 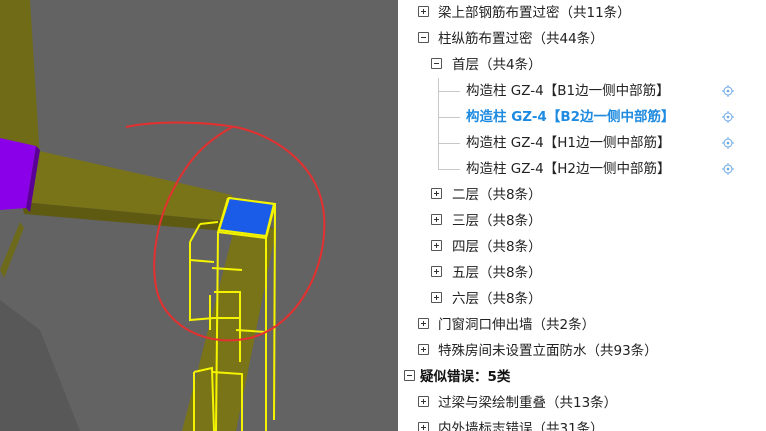 I want to click on tree-node-label: 三层（共8条）, so click(x=497, y=221).